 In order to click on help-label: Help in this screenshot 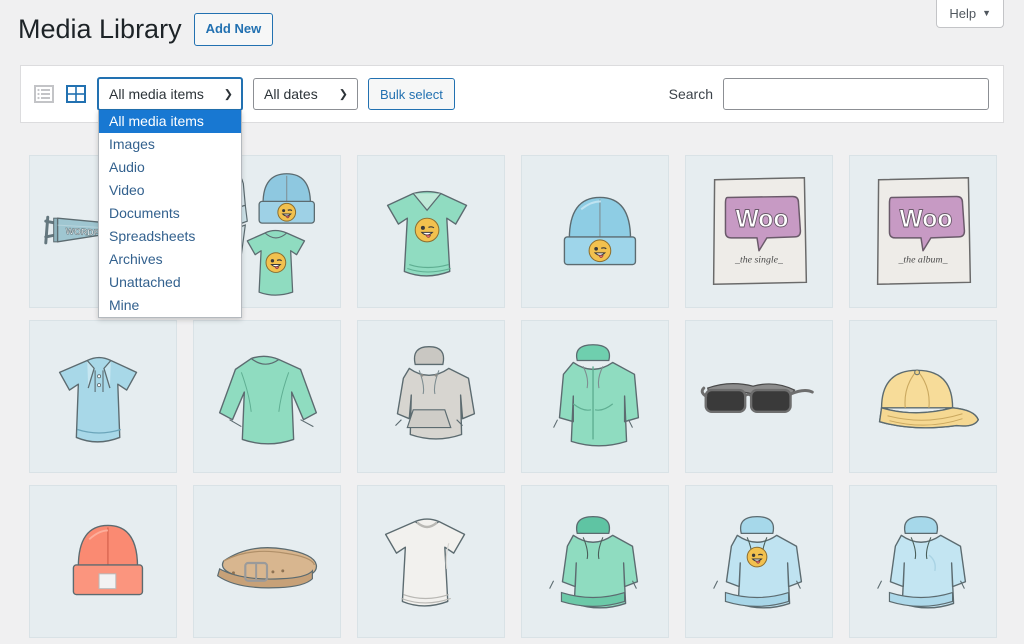, I will do `click(963, 13)`.